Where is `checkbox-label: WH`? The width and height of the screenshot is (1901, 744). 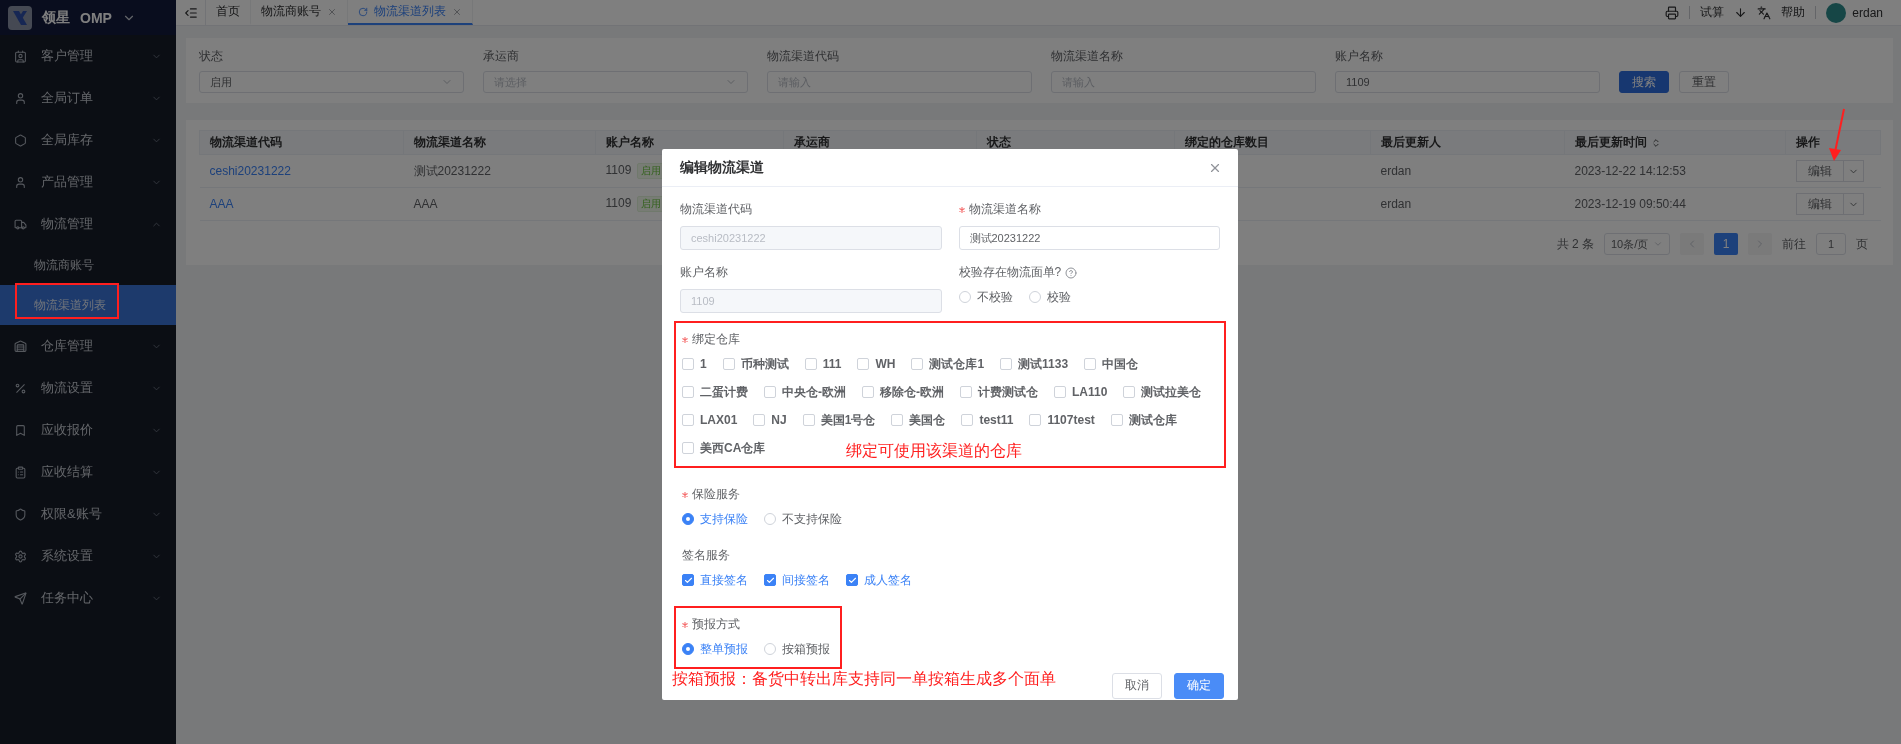
checkbox-label: WH is located at coordinates (885, 364).